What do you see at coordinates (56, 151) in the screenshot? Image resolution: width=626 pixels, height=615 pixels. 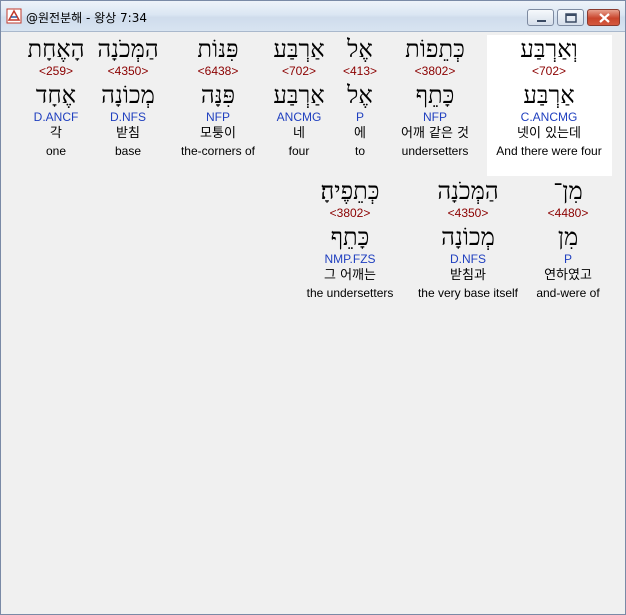 I see `english-gloss: one` at bounding box center [56, 151].